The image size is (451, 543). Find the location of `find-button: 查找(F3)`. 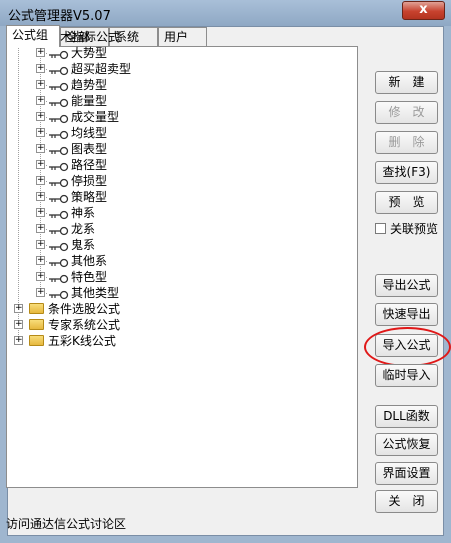

find-button: 查找(F3) is located at coordinates (406, 172).